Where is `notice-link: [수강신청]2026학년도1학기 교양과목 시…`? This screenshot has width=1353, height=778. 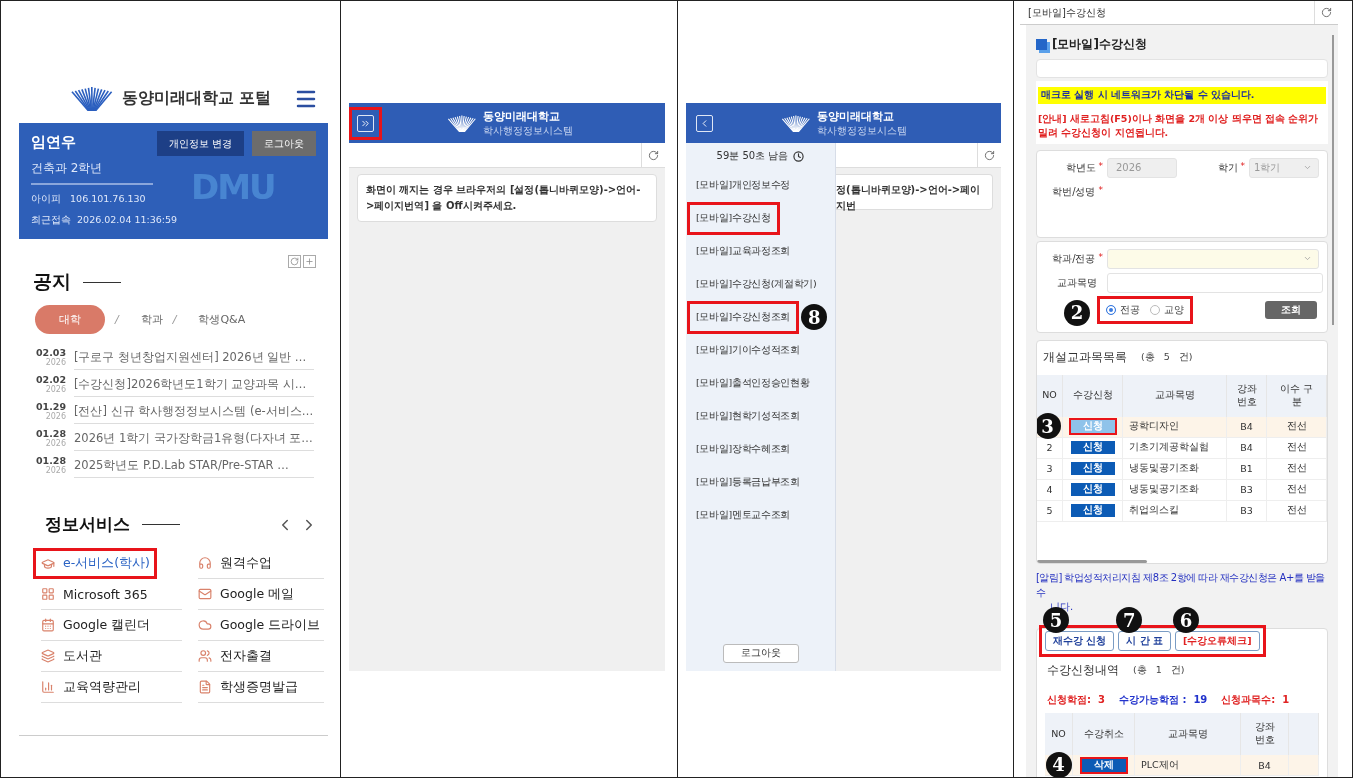 notice-link: [수강신청]2026학년도1학기 교양과목 시… is located at coordinates (194, 384).